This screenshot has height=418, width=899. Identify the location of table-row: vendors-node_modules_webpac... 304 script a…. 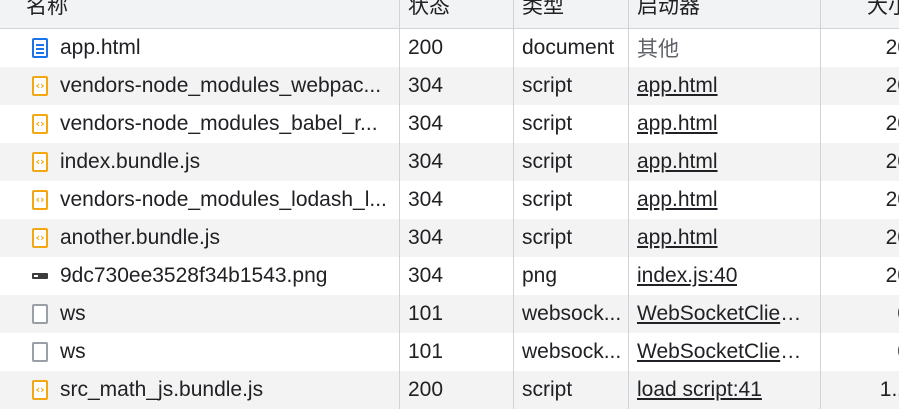
(449, 86).